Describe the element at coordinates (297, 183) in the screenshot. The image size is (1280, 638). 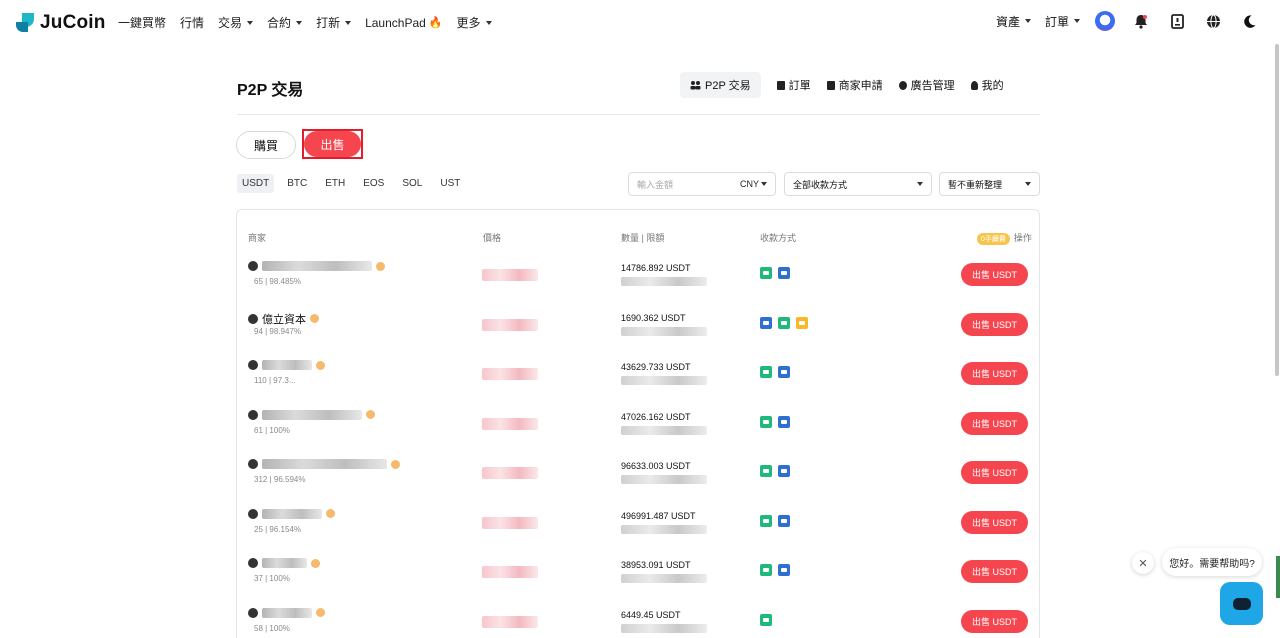
I see `coin-tab-btc: BTC` at that location.